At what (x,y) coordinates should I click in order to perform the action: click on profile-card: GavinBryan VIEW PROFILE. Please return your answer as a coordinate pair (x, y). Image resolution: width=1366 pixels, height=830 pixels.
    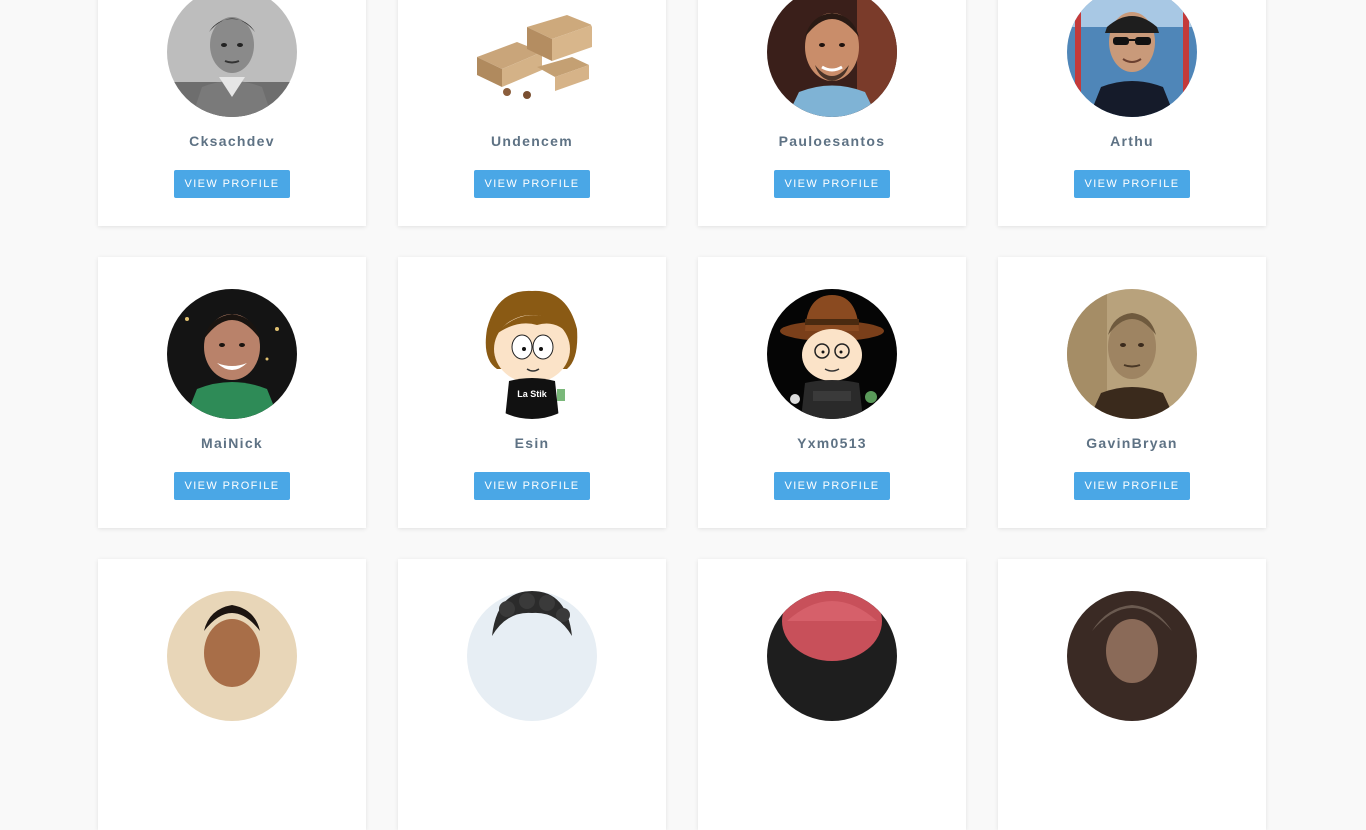
    Looking at the image, I should click on (1132, 392).